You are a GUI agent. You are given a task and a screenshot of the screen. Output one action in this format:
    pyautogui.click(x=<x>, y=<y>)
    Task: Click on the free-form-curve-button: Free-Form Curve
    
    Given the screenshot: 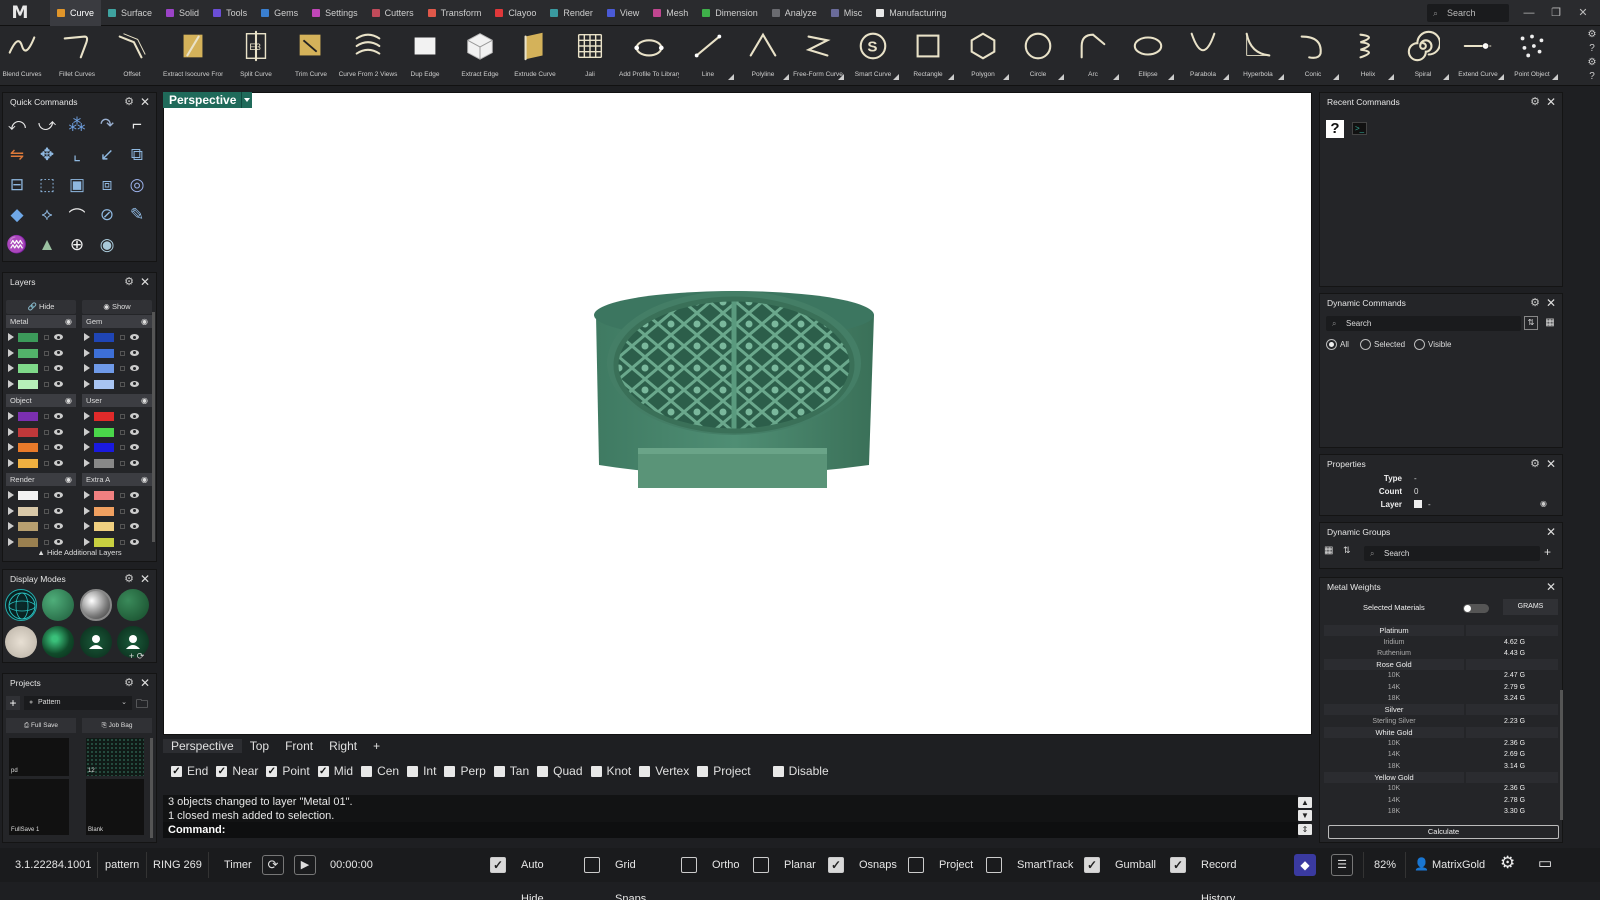 What is the action you would take?
    pyautogui.click(x=818, y=55)
    